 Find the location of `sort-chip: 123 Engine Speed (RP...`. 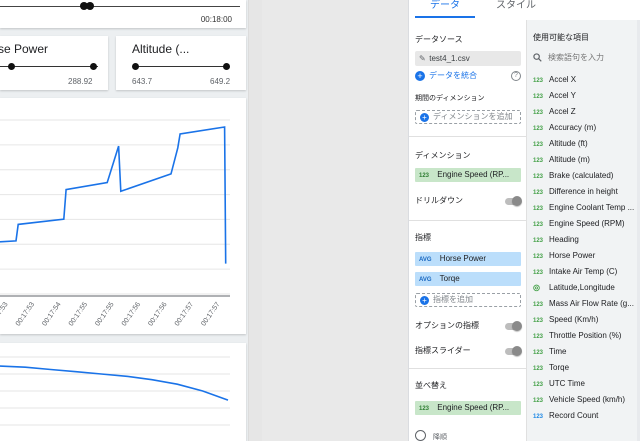

sort-chip: 123 Engine Speed (RP... is located at coordinates (468, 408).